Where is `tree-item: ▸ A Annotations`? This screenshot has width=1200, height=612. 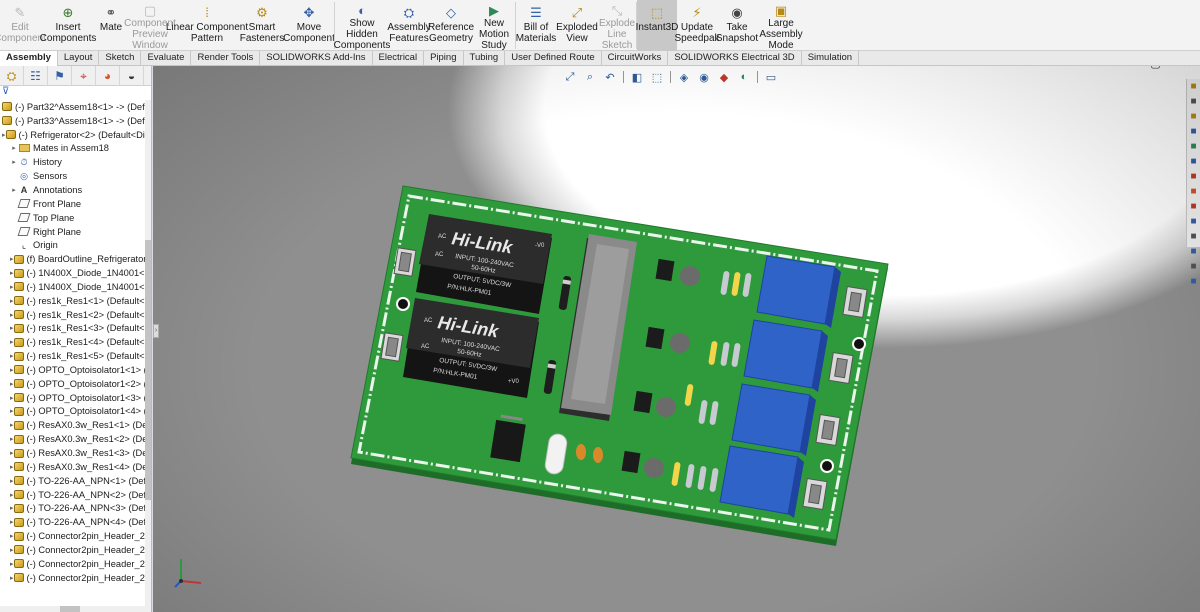 tree-item: ▸ A Annotations is located at coordinates (73, 190).